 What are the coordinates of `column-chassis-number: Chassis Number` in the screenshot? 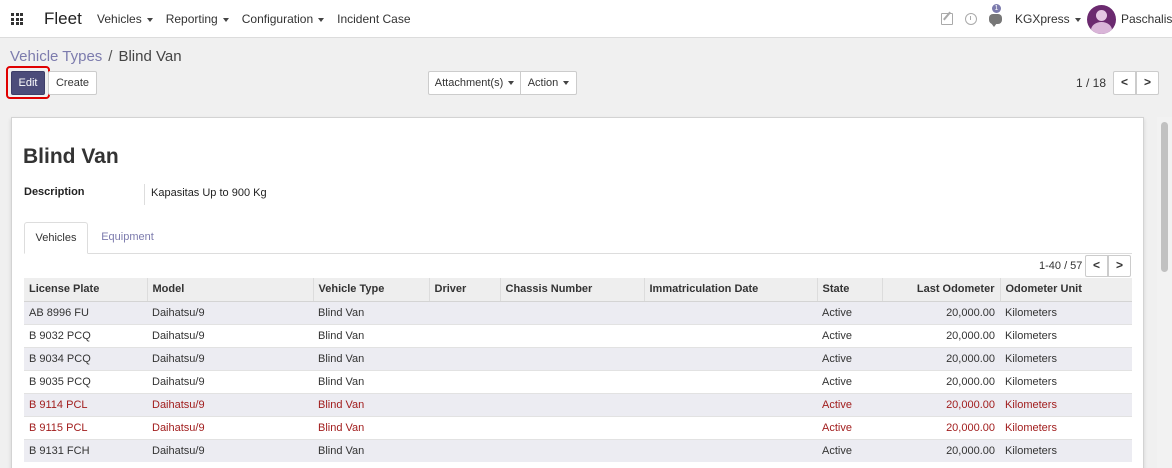 It's located at (571, 290).